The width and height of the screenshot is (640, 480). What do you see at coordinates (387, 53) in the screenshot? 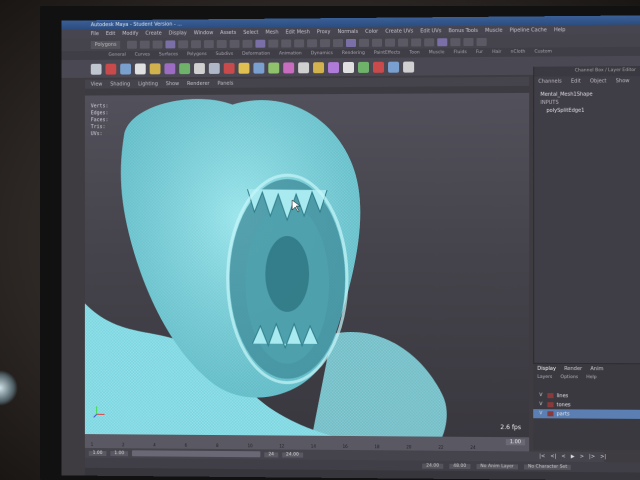
I see `shelf-tab-painteffects: PaintEffects` at bounding box center [387, 53].